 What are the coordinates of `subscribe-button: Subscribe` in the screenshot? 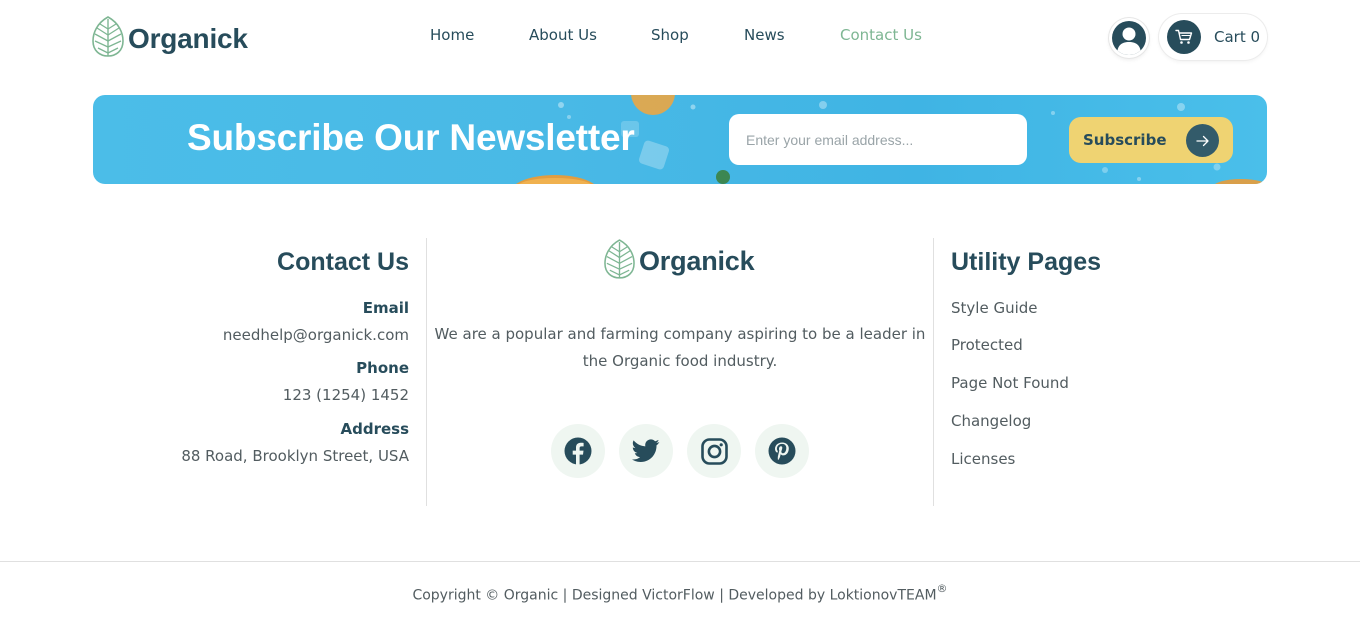 It's located at (1151, 140).